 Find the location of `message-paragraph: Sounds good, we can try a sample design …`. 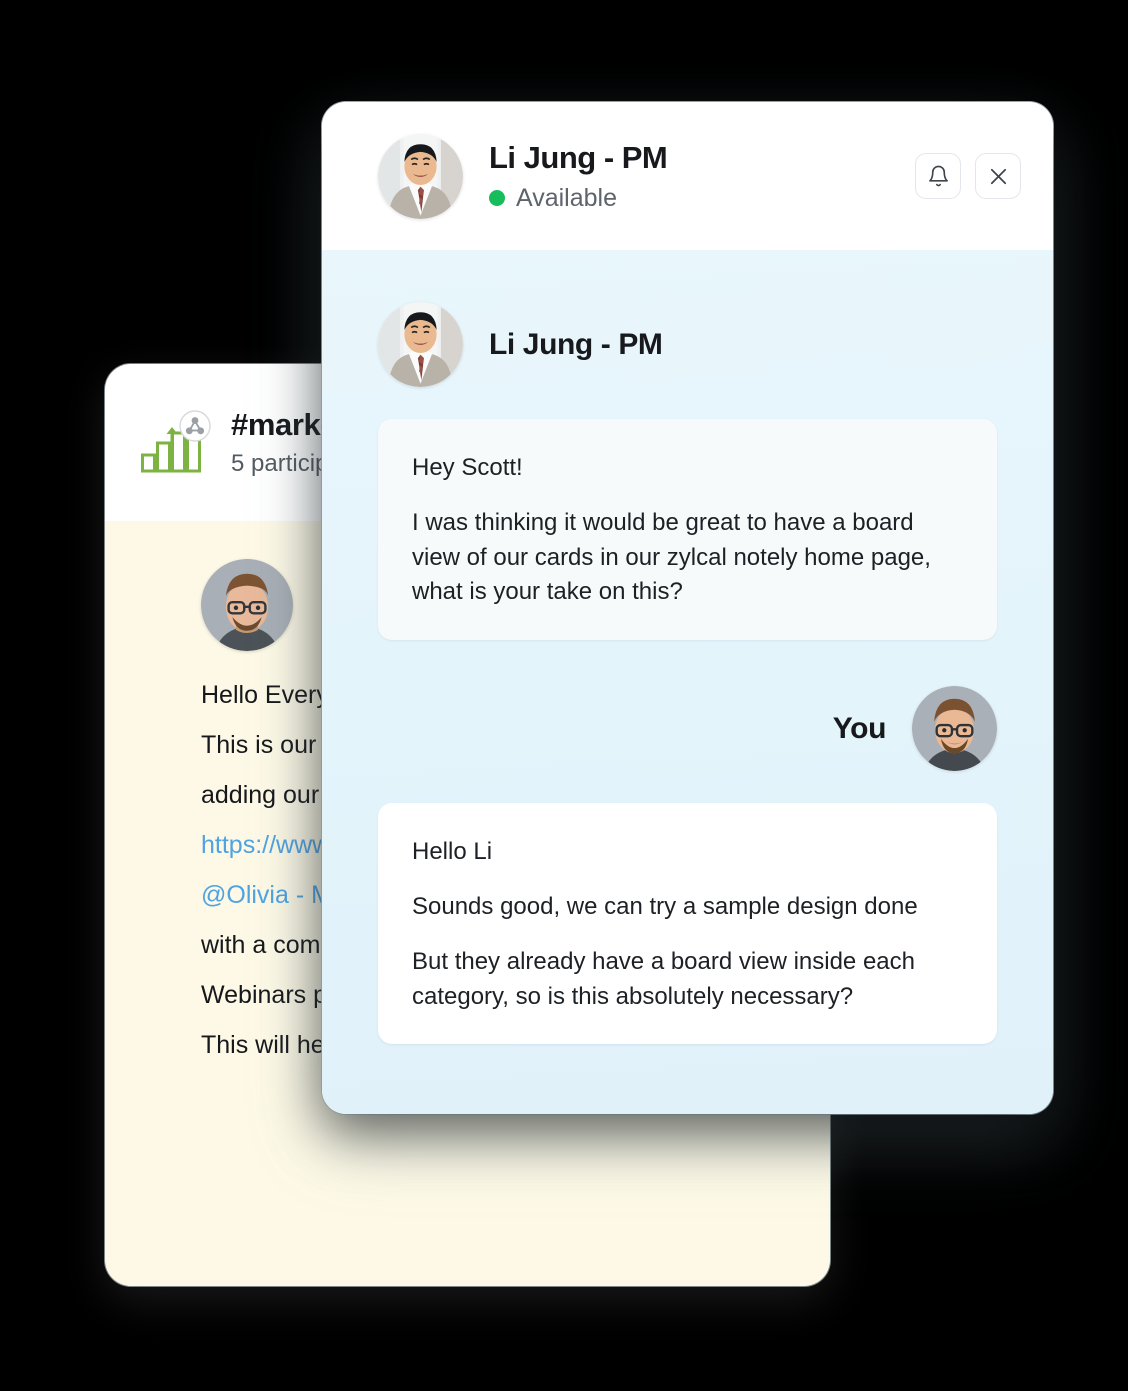

message-paragraph: Sounds good, we can try a sample design … is located at coordinates (665, 906).